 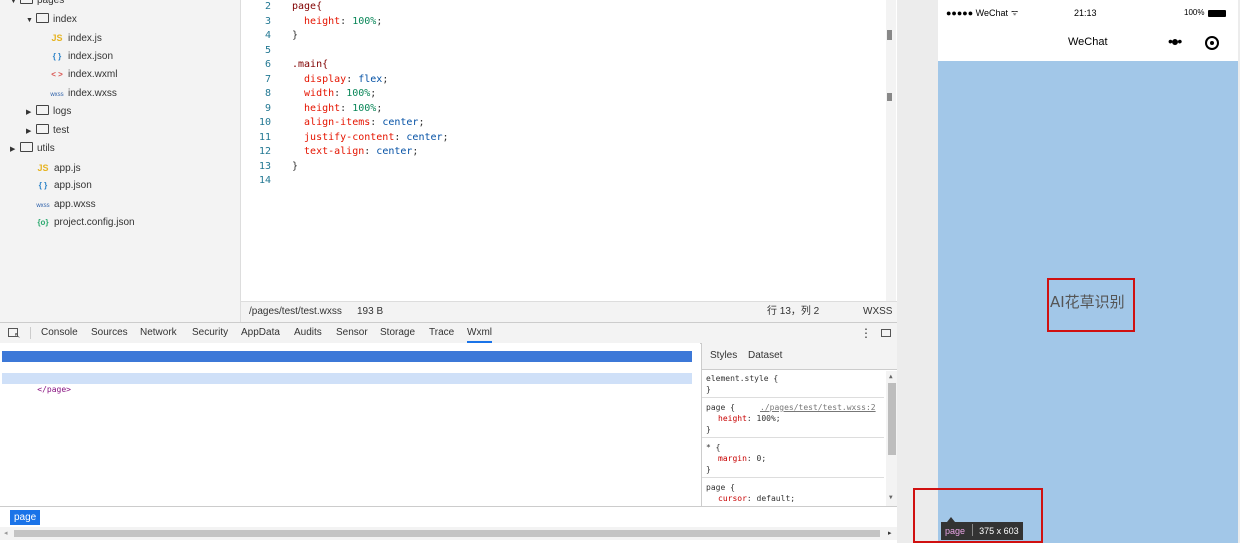 What do you see at coordinates (561, 138) in the screenshot?
I see `code-line: 11 justify-content: center;` at bounding box center [561, 138].